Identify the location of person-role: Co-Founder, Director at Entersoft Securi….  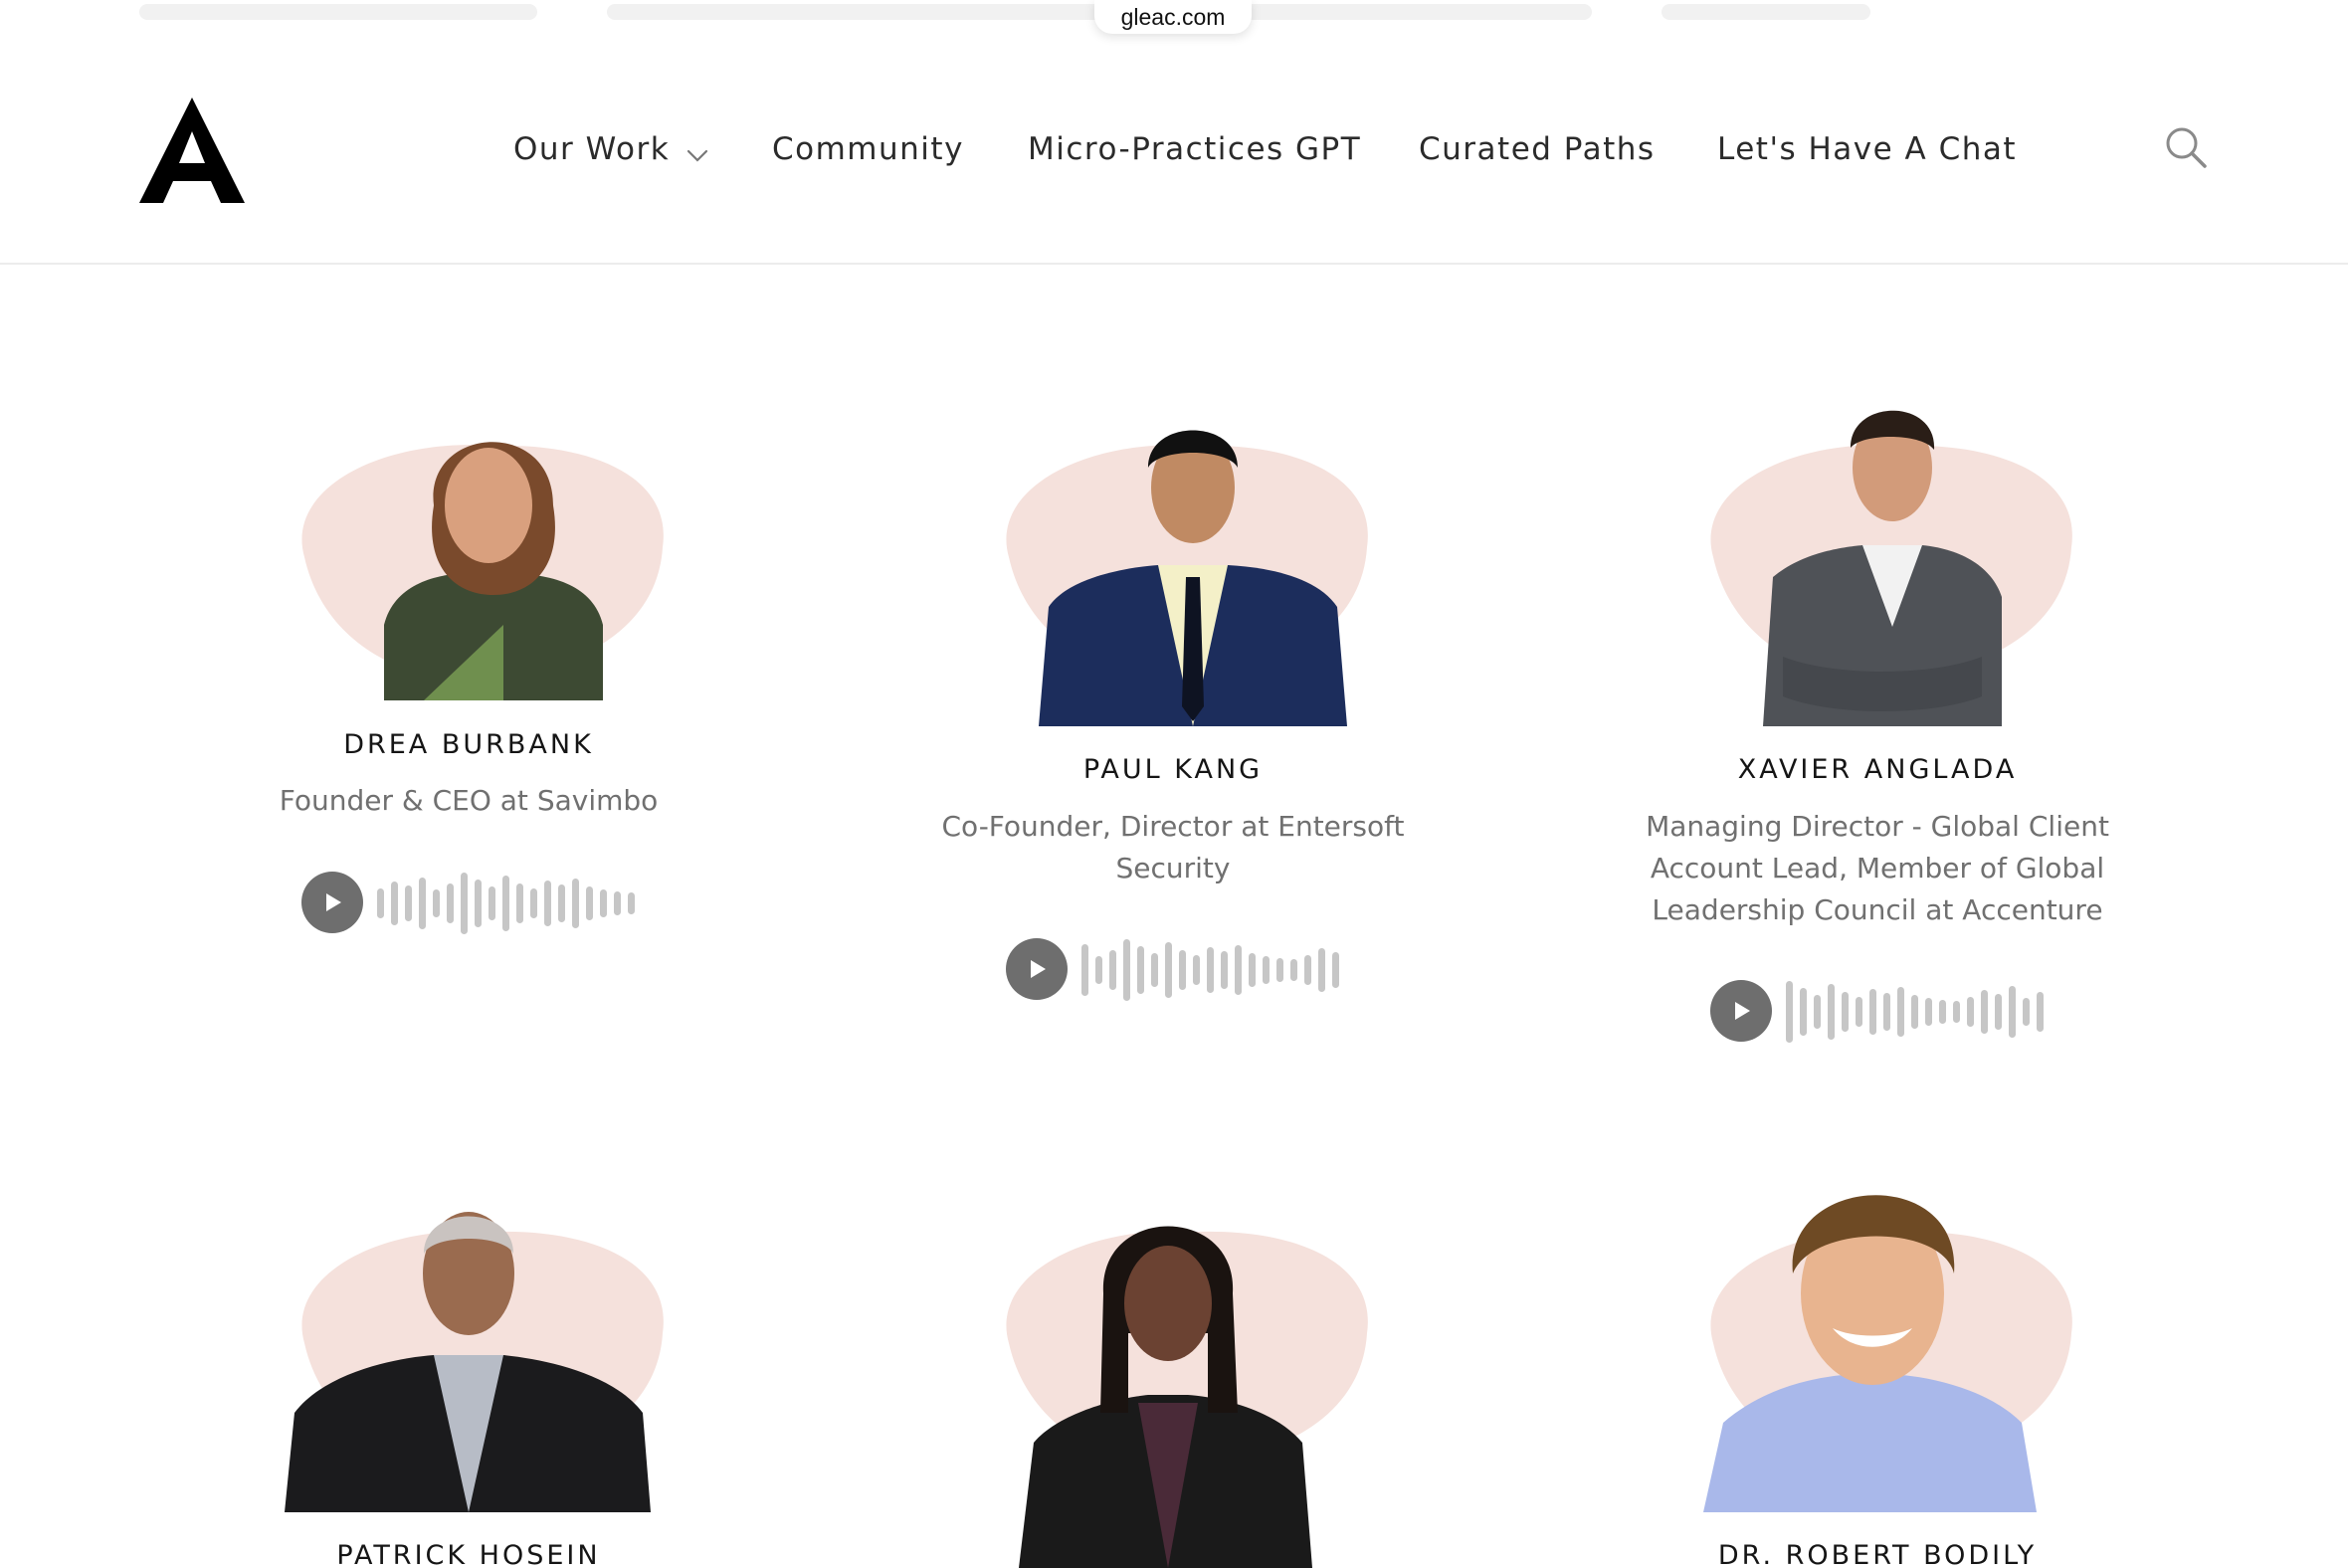
(1173, 847).